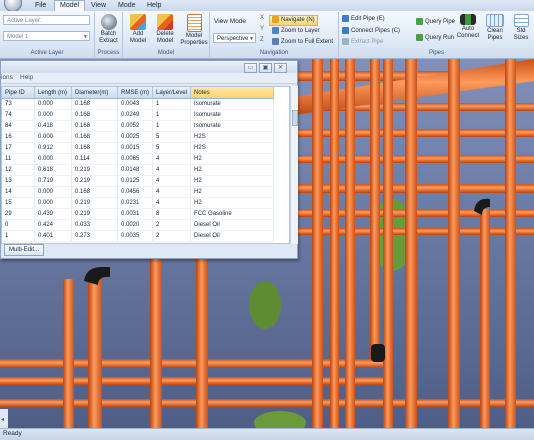 This screenshot has width=534, height=440. What do you see at coordinates (46, 36) in the screenshot?
I see `active-layer-dropdown: Model 1 ▼` at bounding box center [46, 36].